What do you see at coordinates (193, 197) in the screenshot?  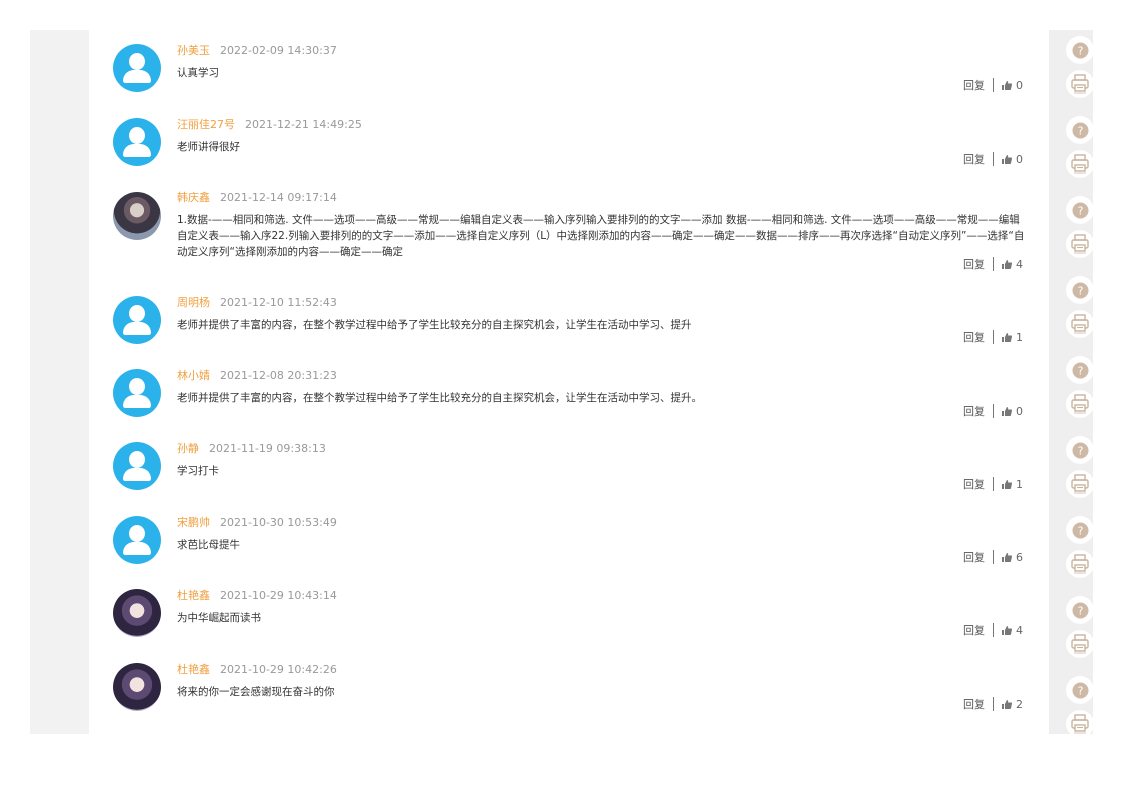 I see `comment-author: 韩庆鑫` at bounding box center [193, 197].